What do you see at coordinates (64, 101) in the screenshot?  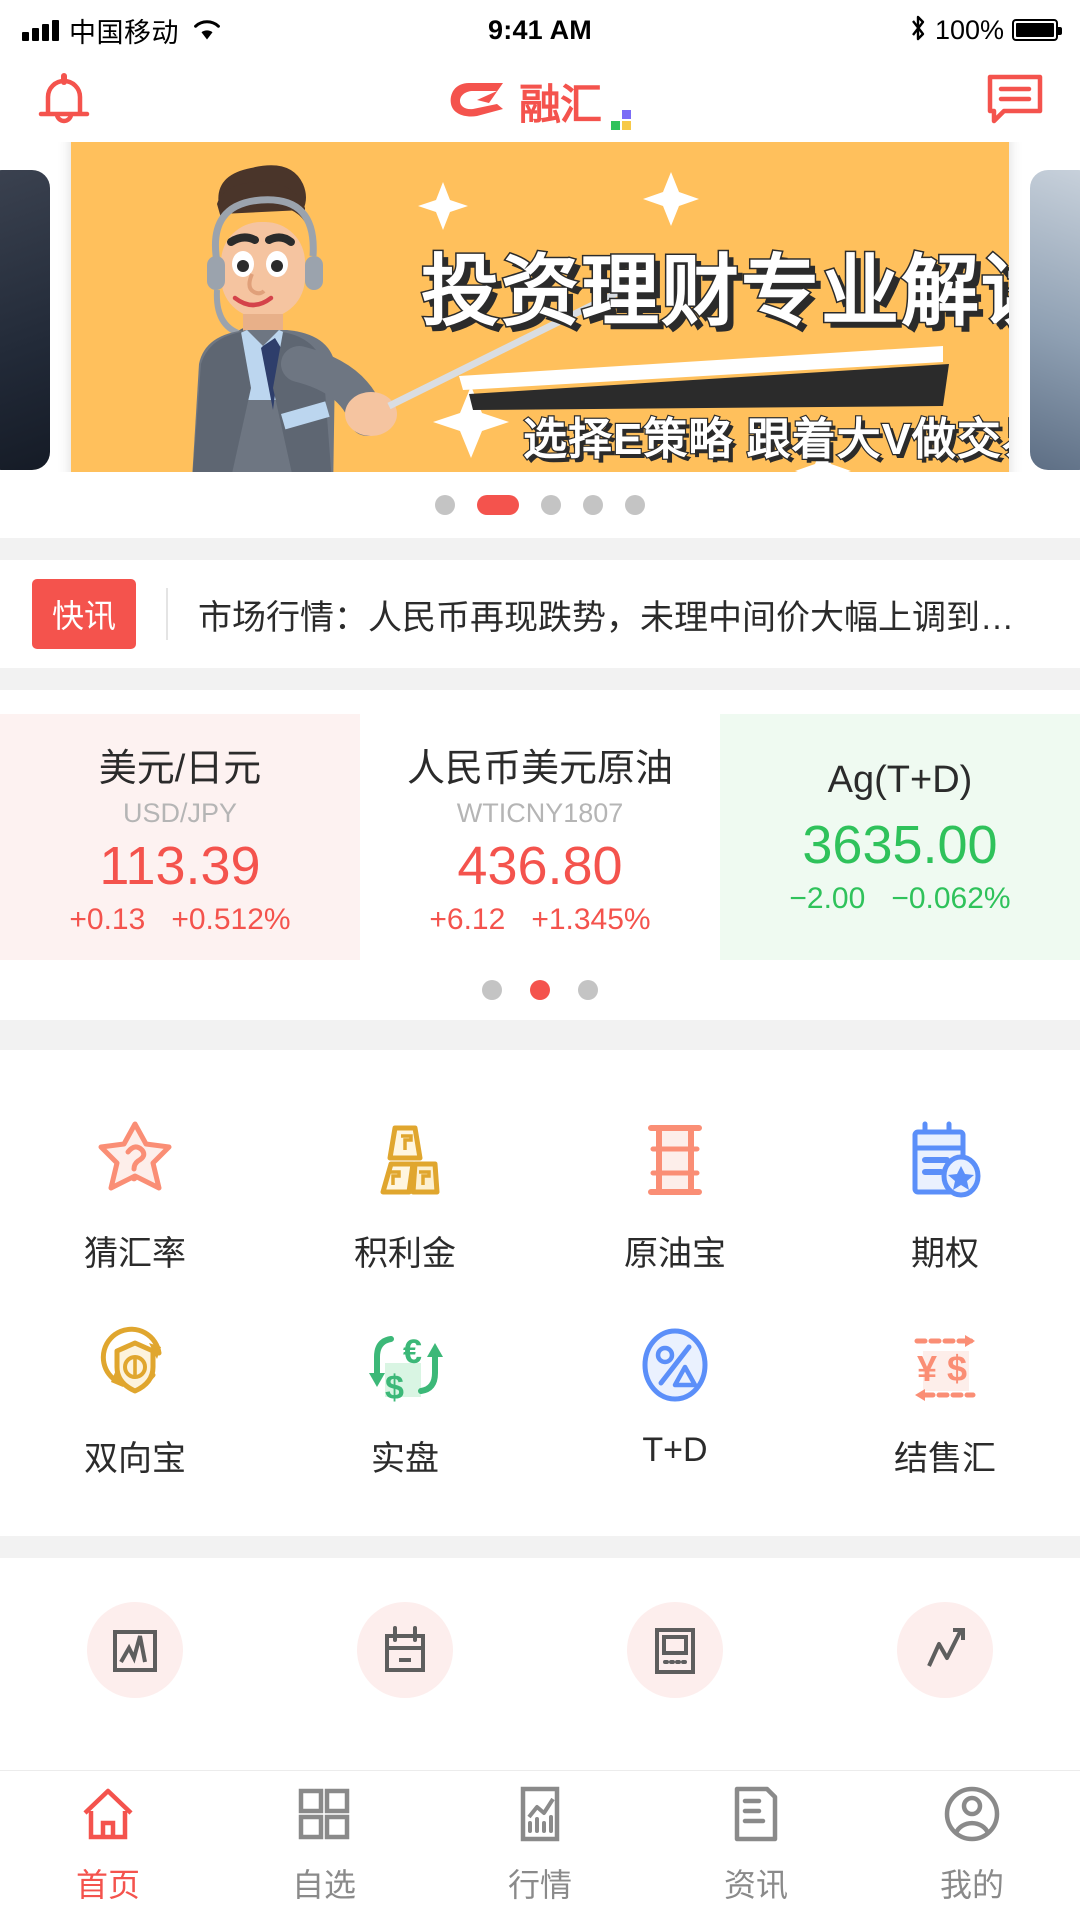 I see `bell-icon` at bounding box center [64, 101].